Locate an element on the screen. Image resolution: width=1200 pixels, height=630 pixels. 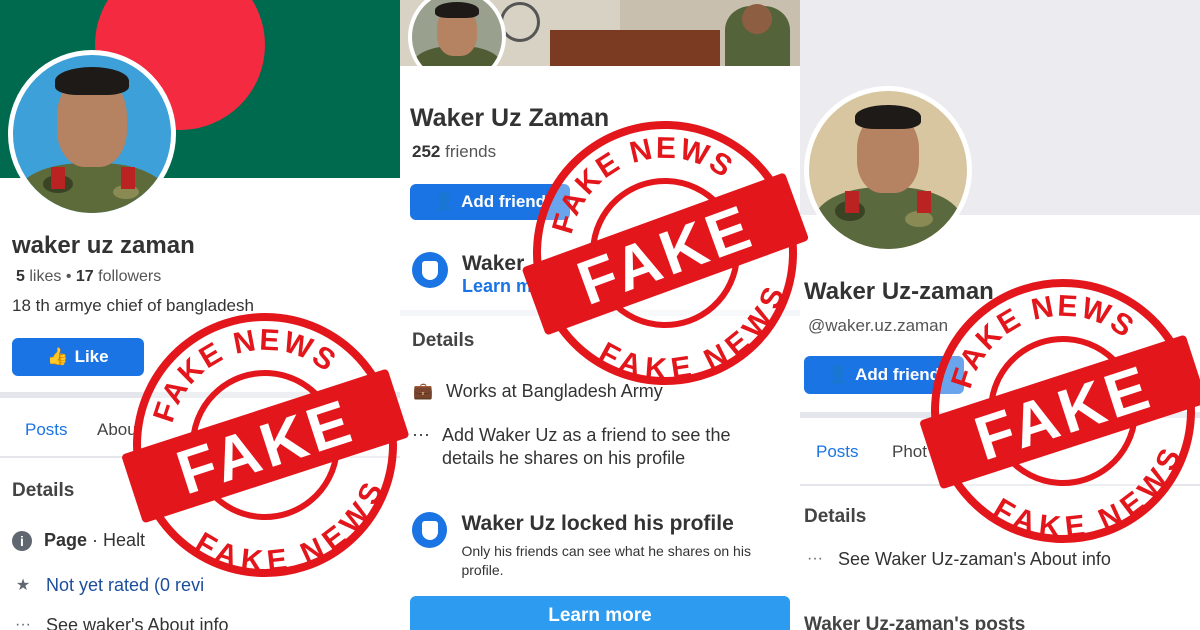
like-button: 👍 Like is located at coordinates (78, 357).